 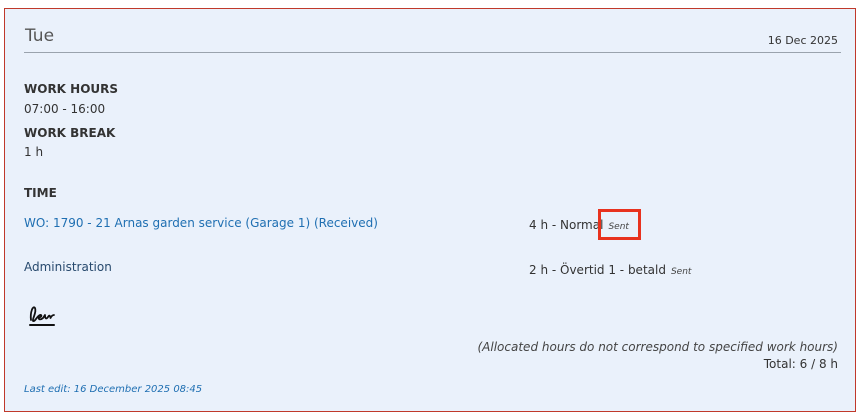 I want to click on time-entry-status: Sent, so click(x=681, y=272).